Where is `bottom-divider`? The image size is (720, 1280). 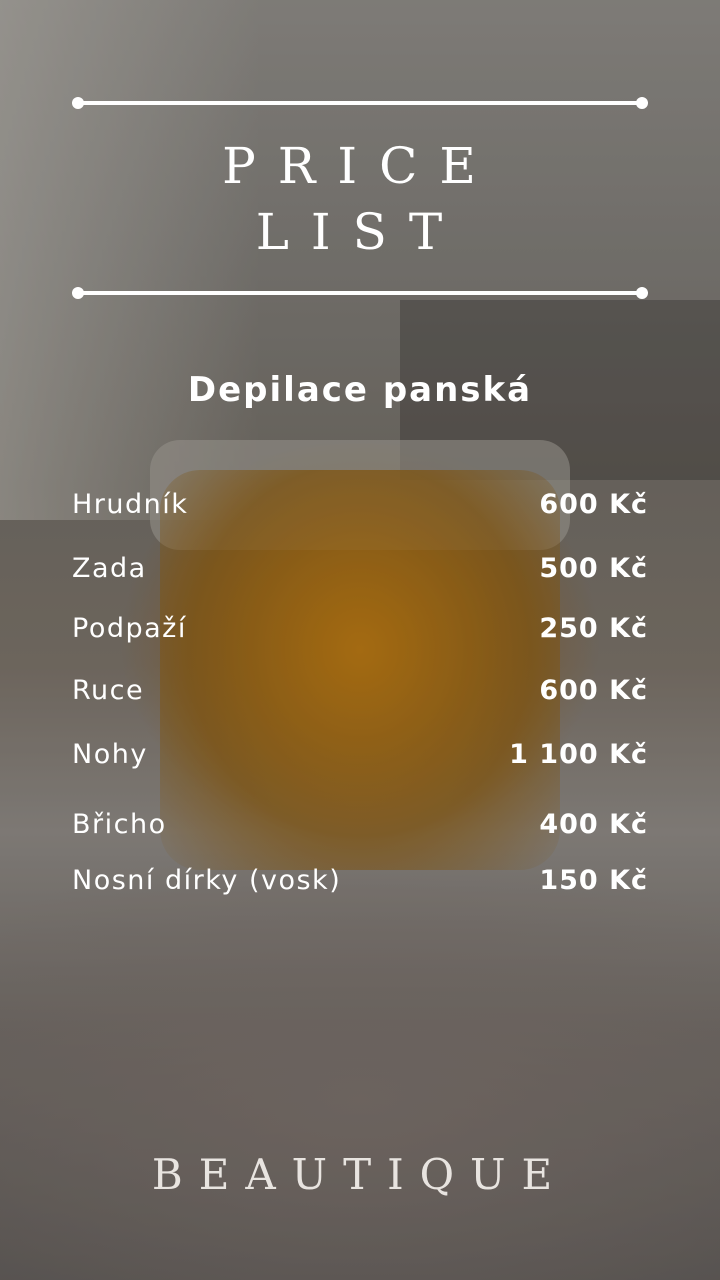 bottom-divider is located at coordinates (360, 293).